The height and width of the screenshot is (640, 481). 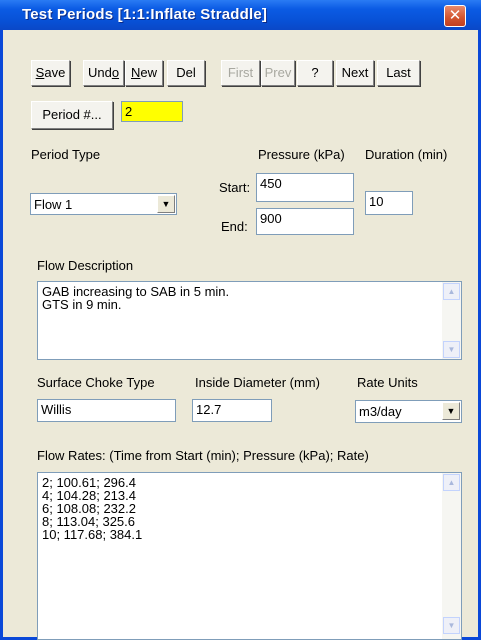 I want to click on flow-description-line: GTS in 9 min., so click(x=82, y=304).